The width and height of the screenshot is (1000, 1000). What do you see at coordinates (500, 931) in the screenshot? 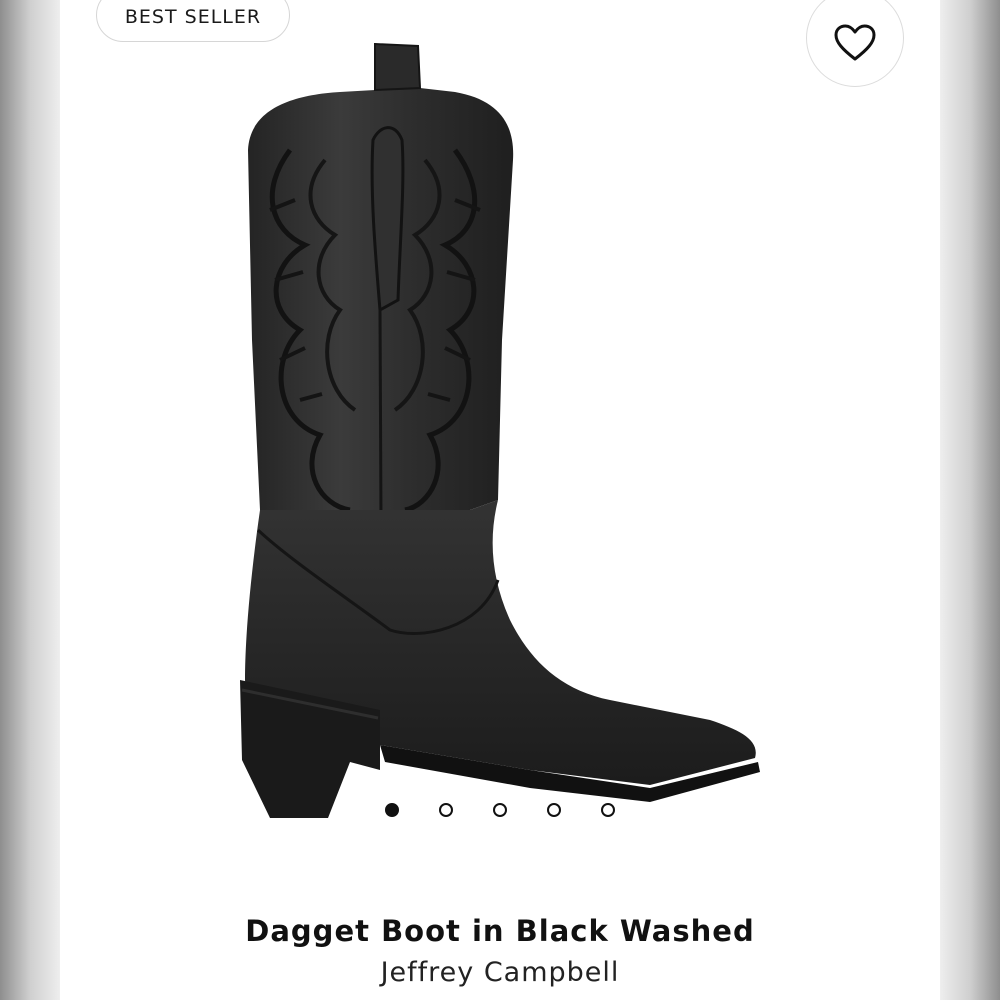
I see `product-title: Dagget Boot in Black Washed` at bounding box center [500, 931].